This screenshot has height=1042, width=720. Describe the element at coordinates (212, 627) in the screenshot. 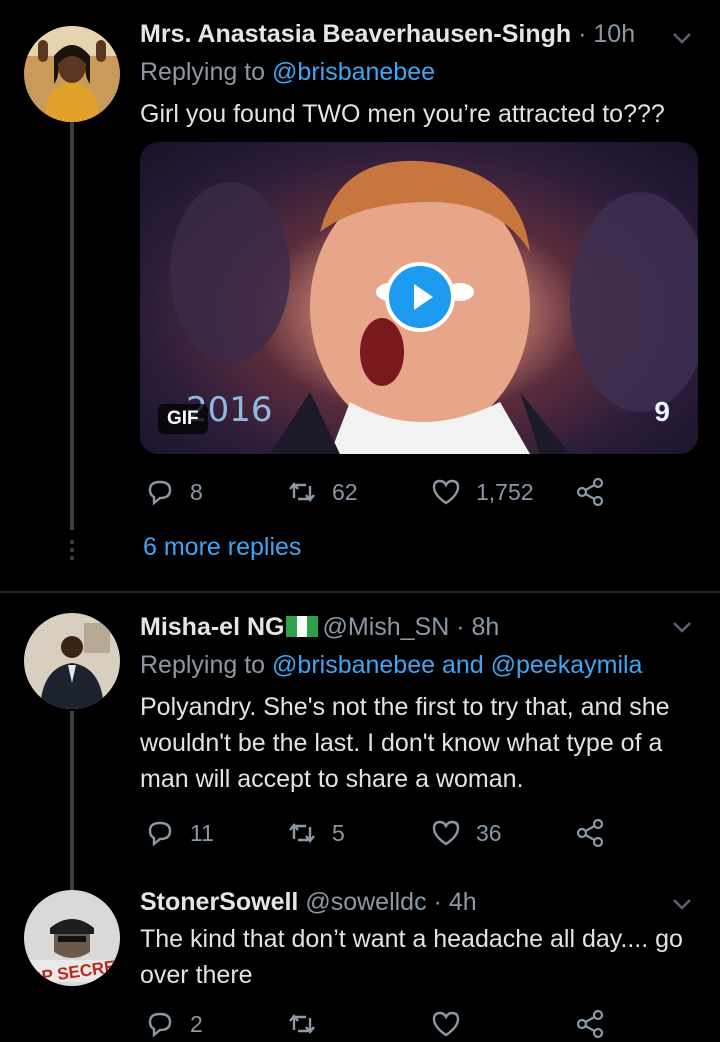

I see `display-name: Misha-el NG` at that location.